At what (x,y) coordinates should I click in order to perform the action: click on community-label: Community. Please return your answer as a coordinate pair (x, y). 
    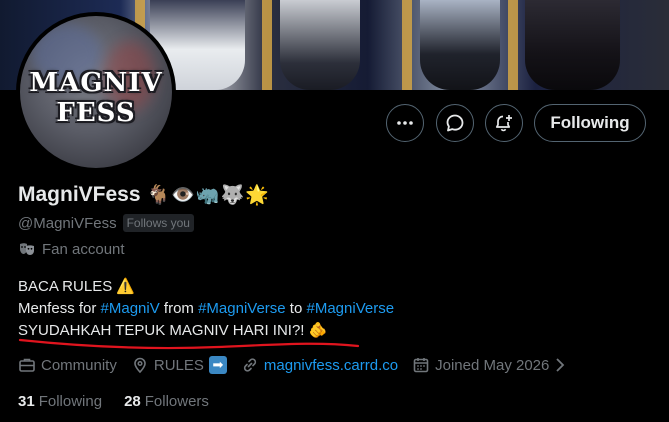
    Looking at the image, I should click on (79, 365).